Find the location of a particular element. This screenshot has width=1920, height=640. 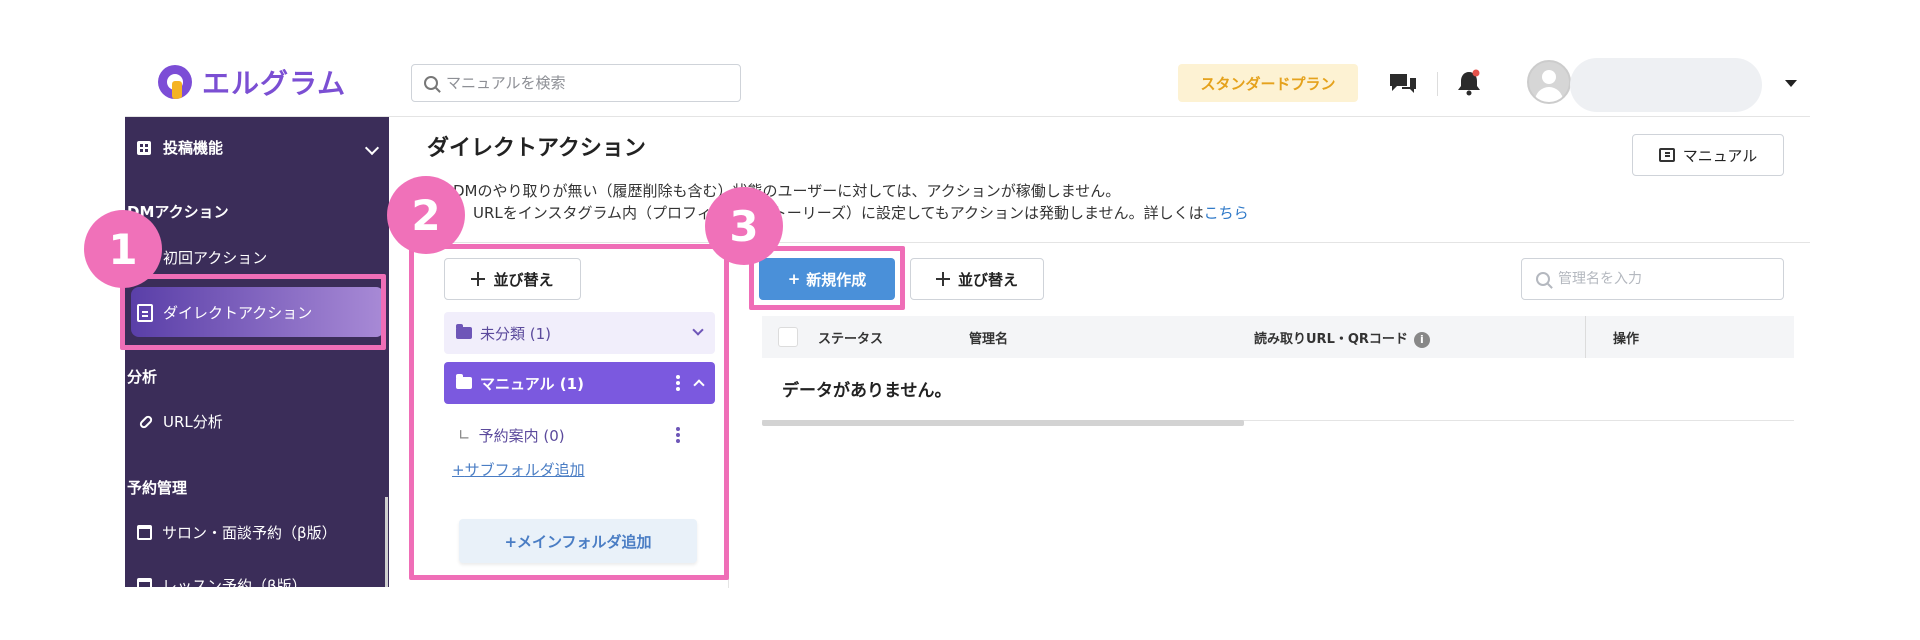

sidebar-group-reservation: 予約管理 is located at coordinates (157, 488).